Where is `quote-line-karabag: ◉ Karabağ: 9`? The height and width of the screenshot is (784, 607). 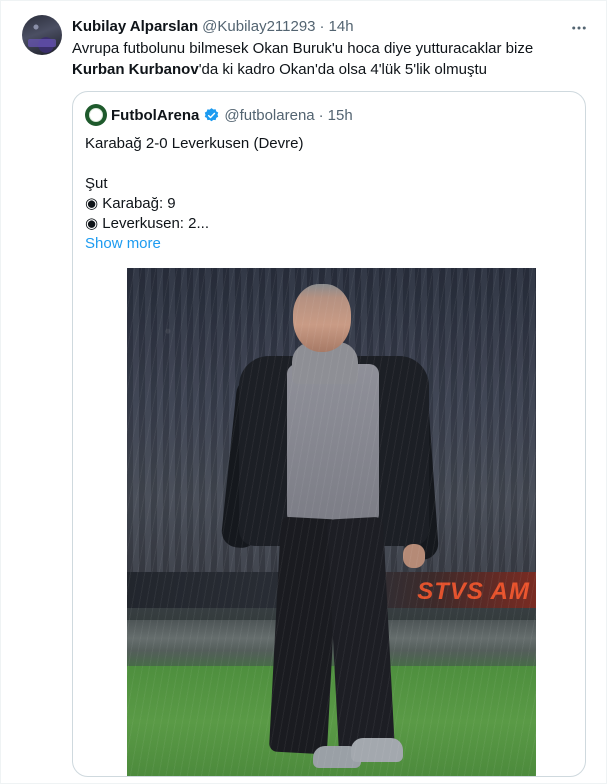
quote-line-karabag: ◉ Karabağ: 9 is located at coordinates (130, 203).